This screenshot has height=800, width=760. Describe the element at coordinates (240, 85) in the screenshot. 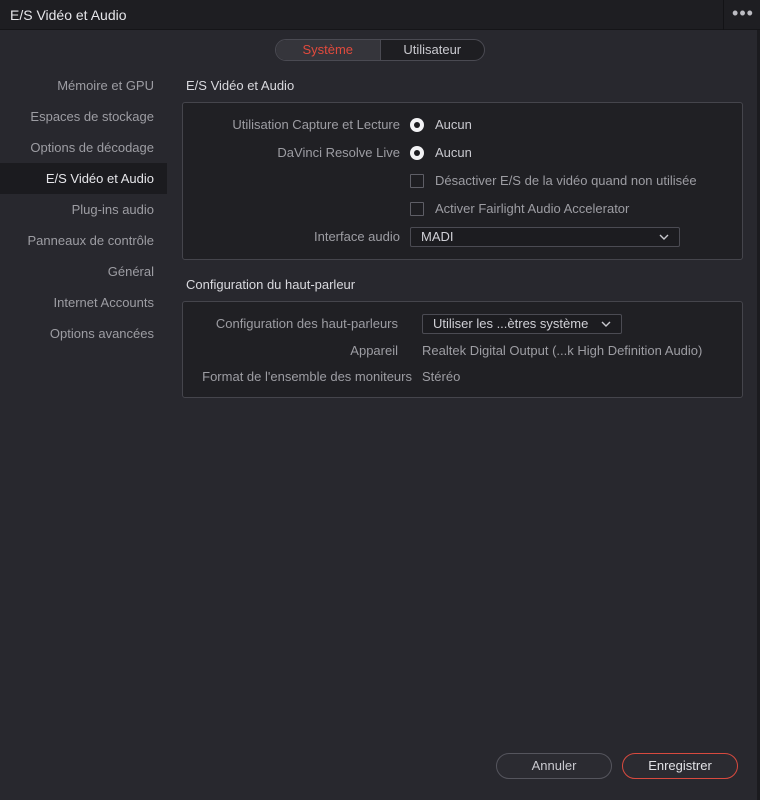

I see `io-section-title: E/S Vidéo et Audio` at that location.